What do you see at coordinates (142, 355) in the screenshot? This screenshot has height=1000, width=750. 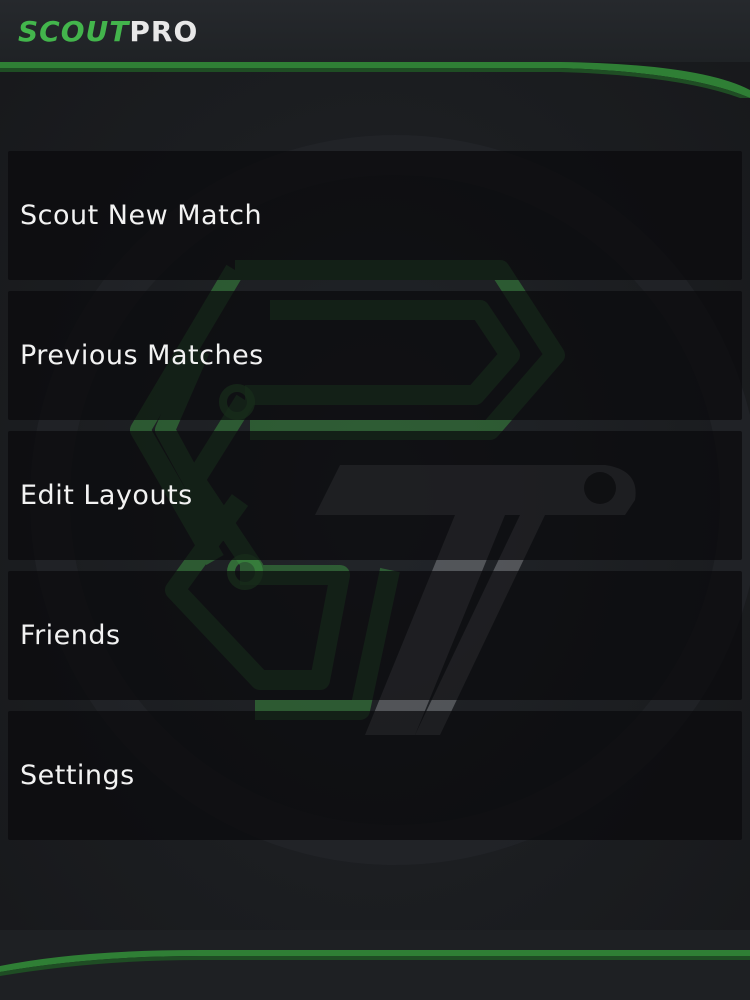 I see `menu-item-label: Previous Matches` at bounding box center [142, 355].